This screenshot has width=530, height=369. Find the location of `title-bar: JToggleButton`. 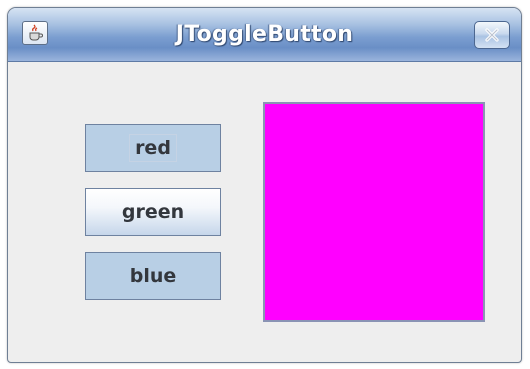

title-bar: JToggleButton is located at coordinates (264, 35).